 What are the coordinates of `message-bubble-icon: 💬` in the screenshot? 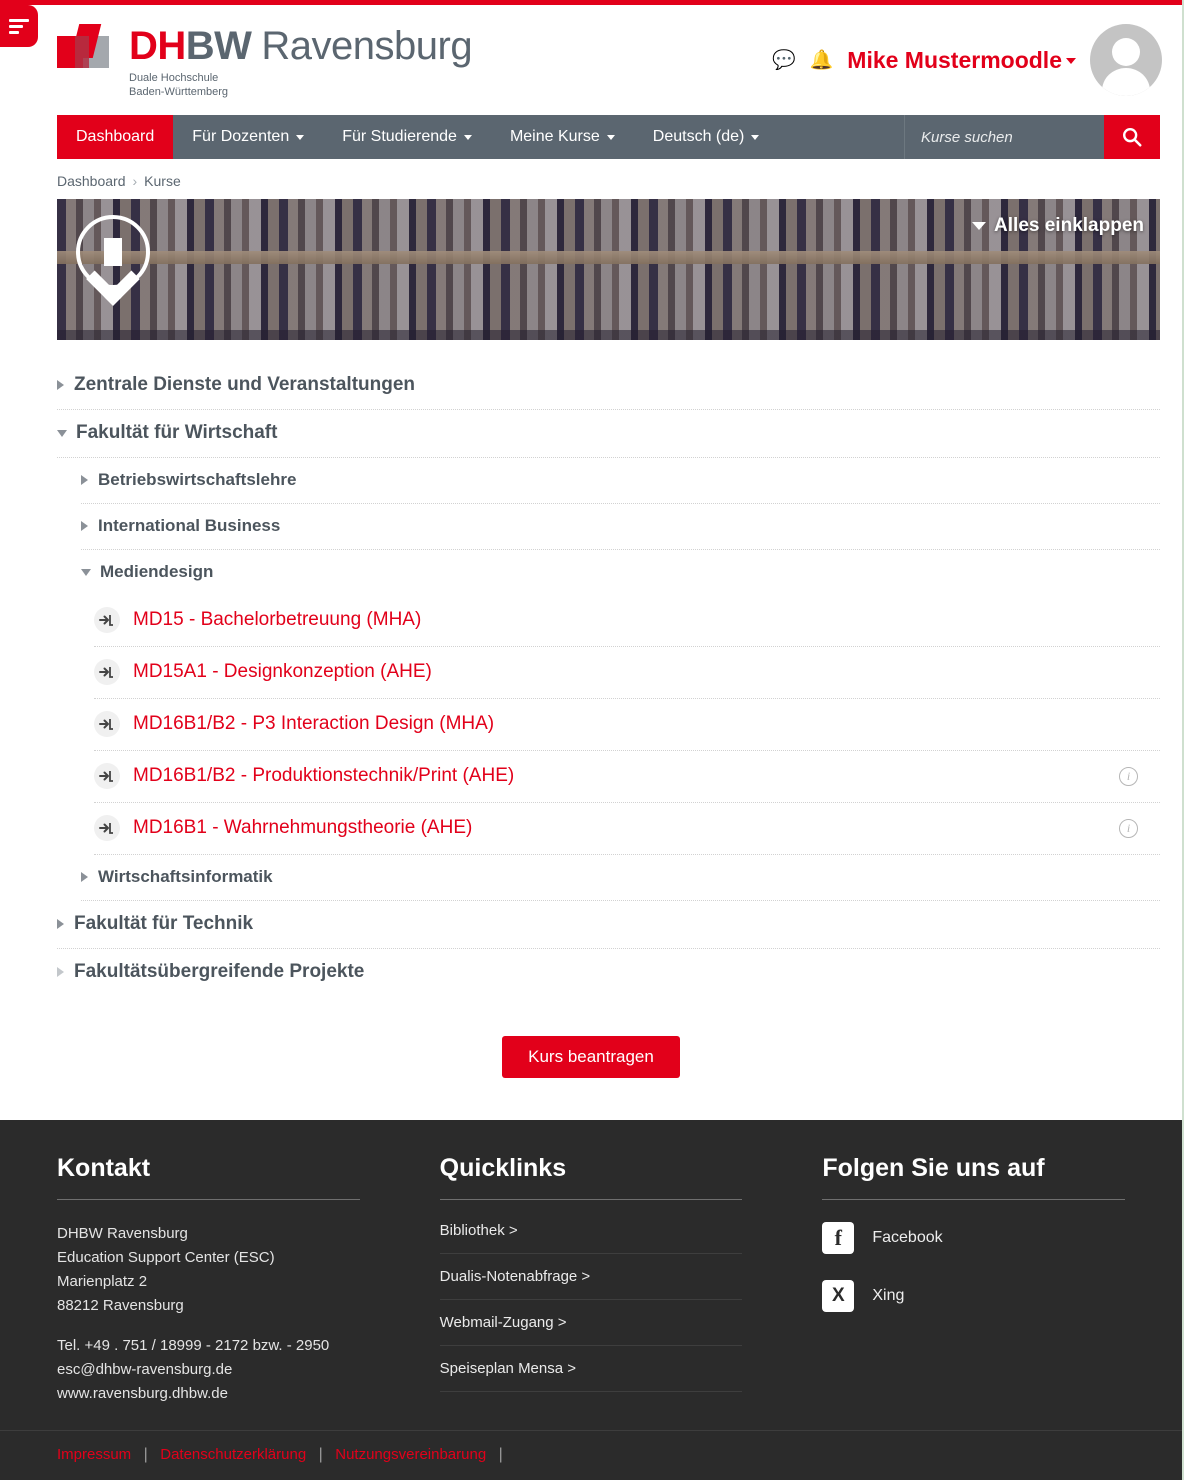 It's located at (784, 60).